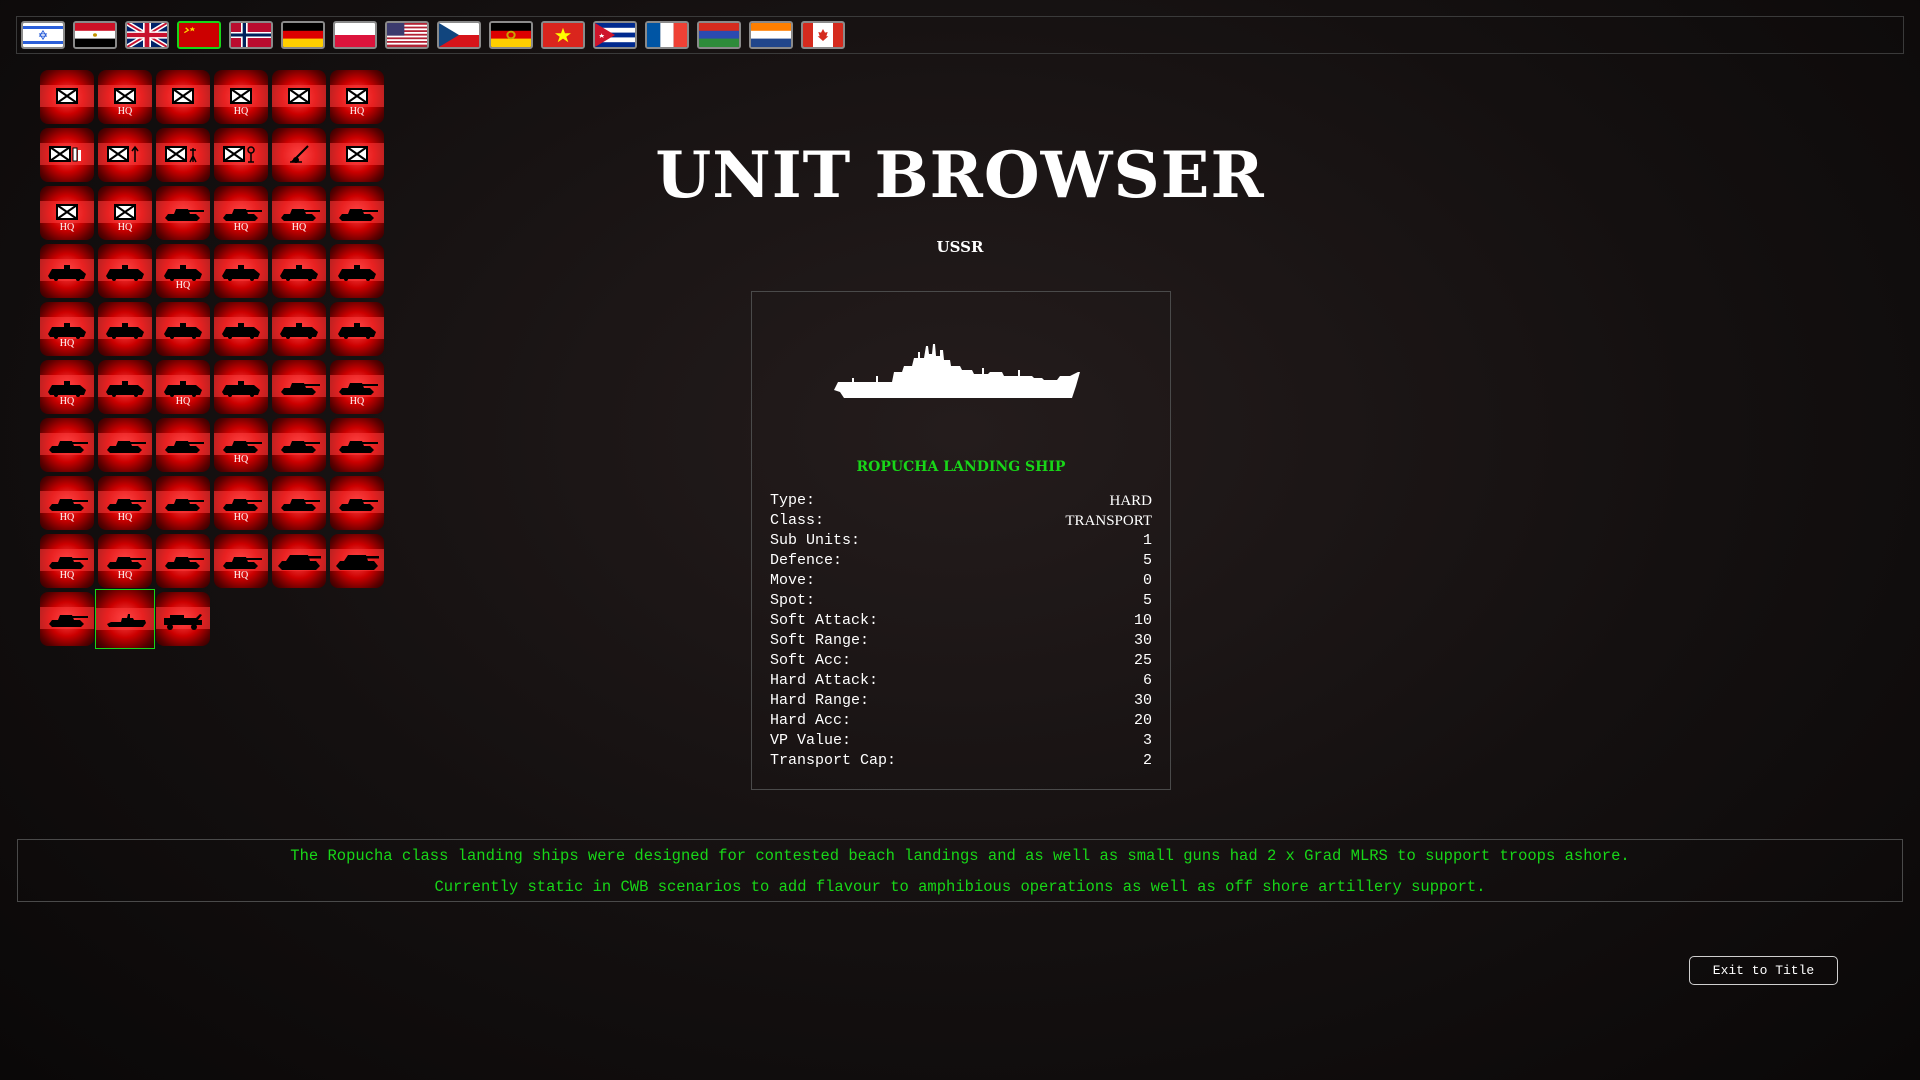 The height and width of the screenshot is (1080, 1920). Describe the element at coordinates (1108, 521) in the screenshot. I see `stat-value: TRANSPORT` at that location.